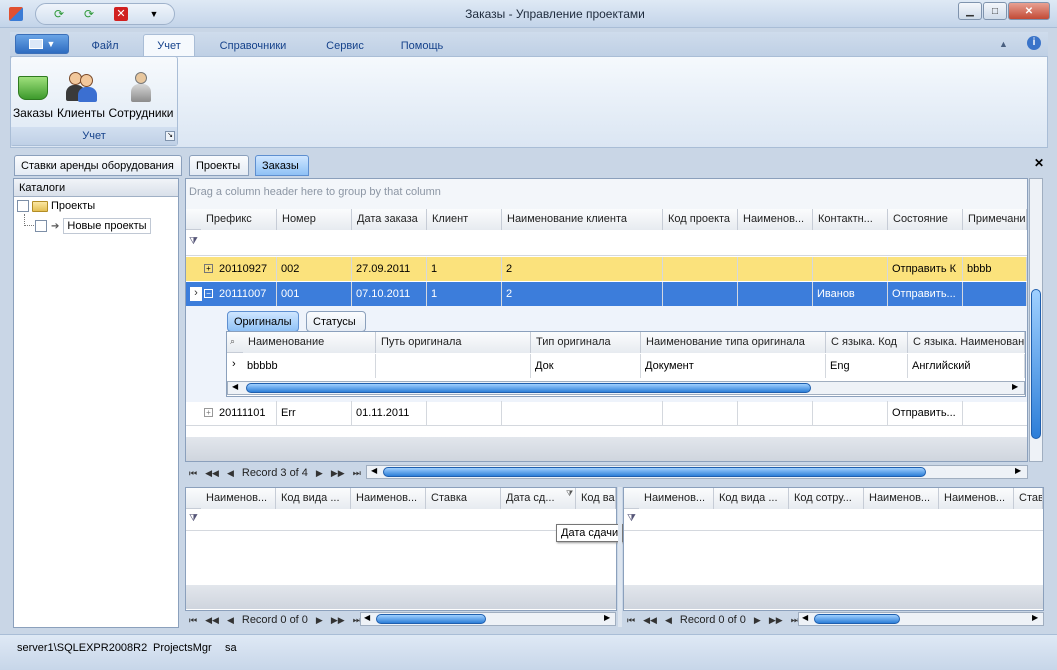  I want to click on close-button: ✕, so click(1029, 11).